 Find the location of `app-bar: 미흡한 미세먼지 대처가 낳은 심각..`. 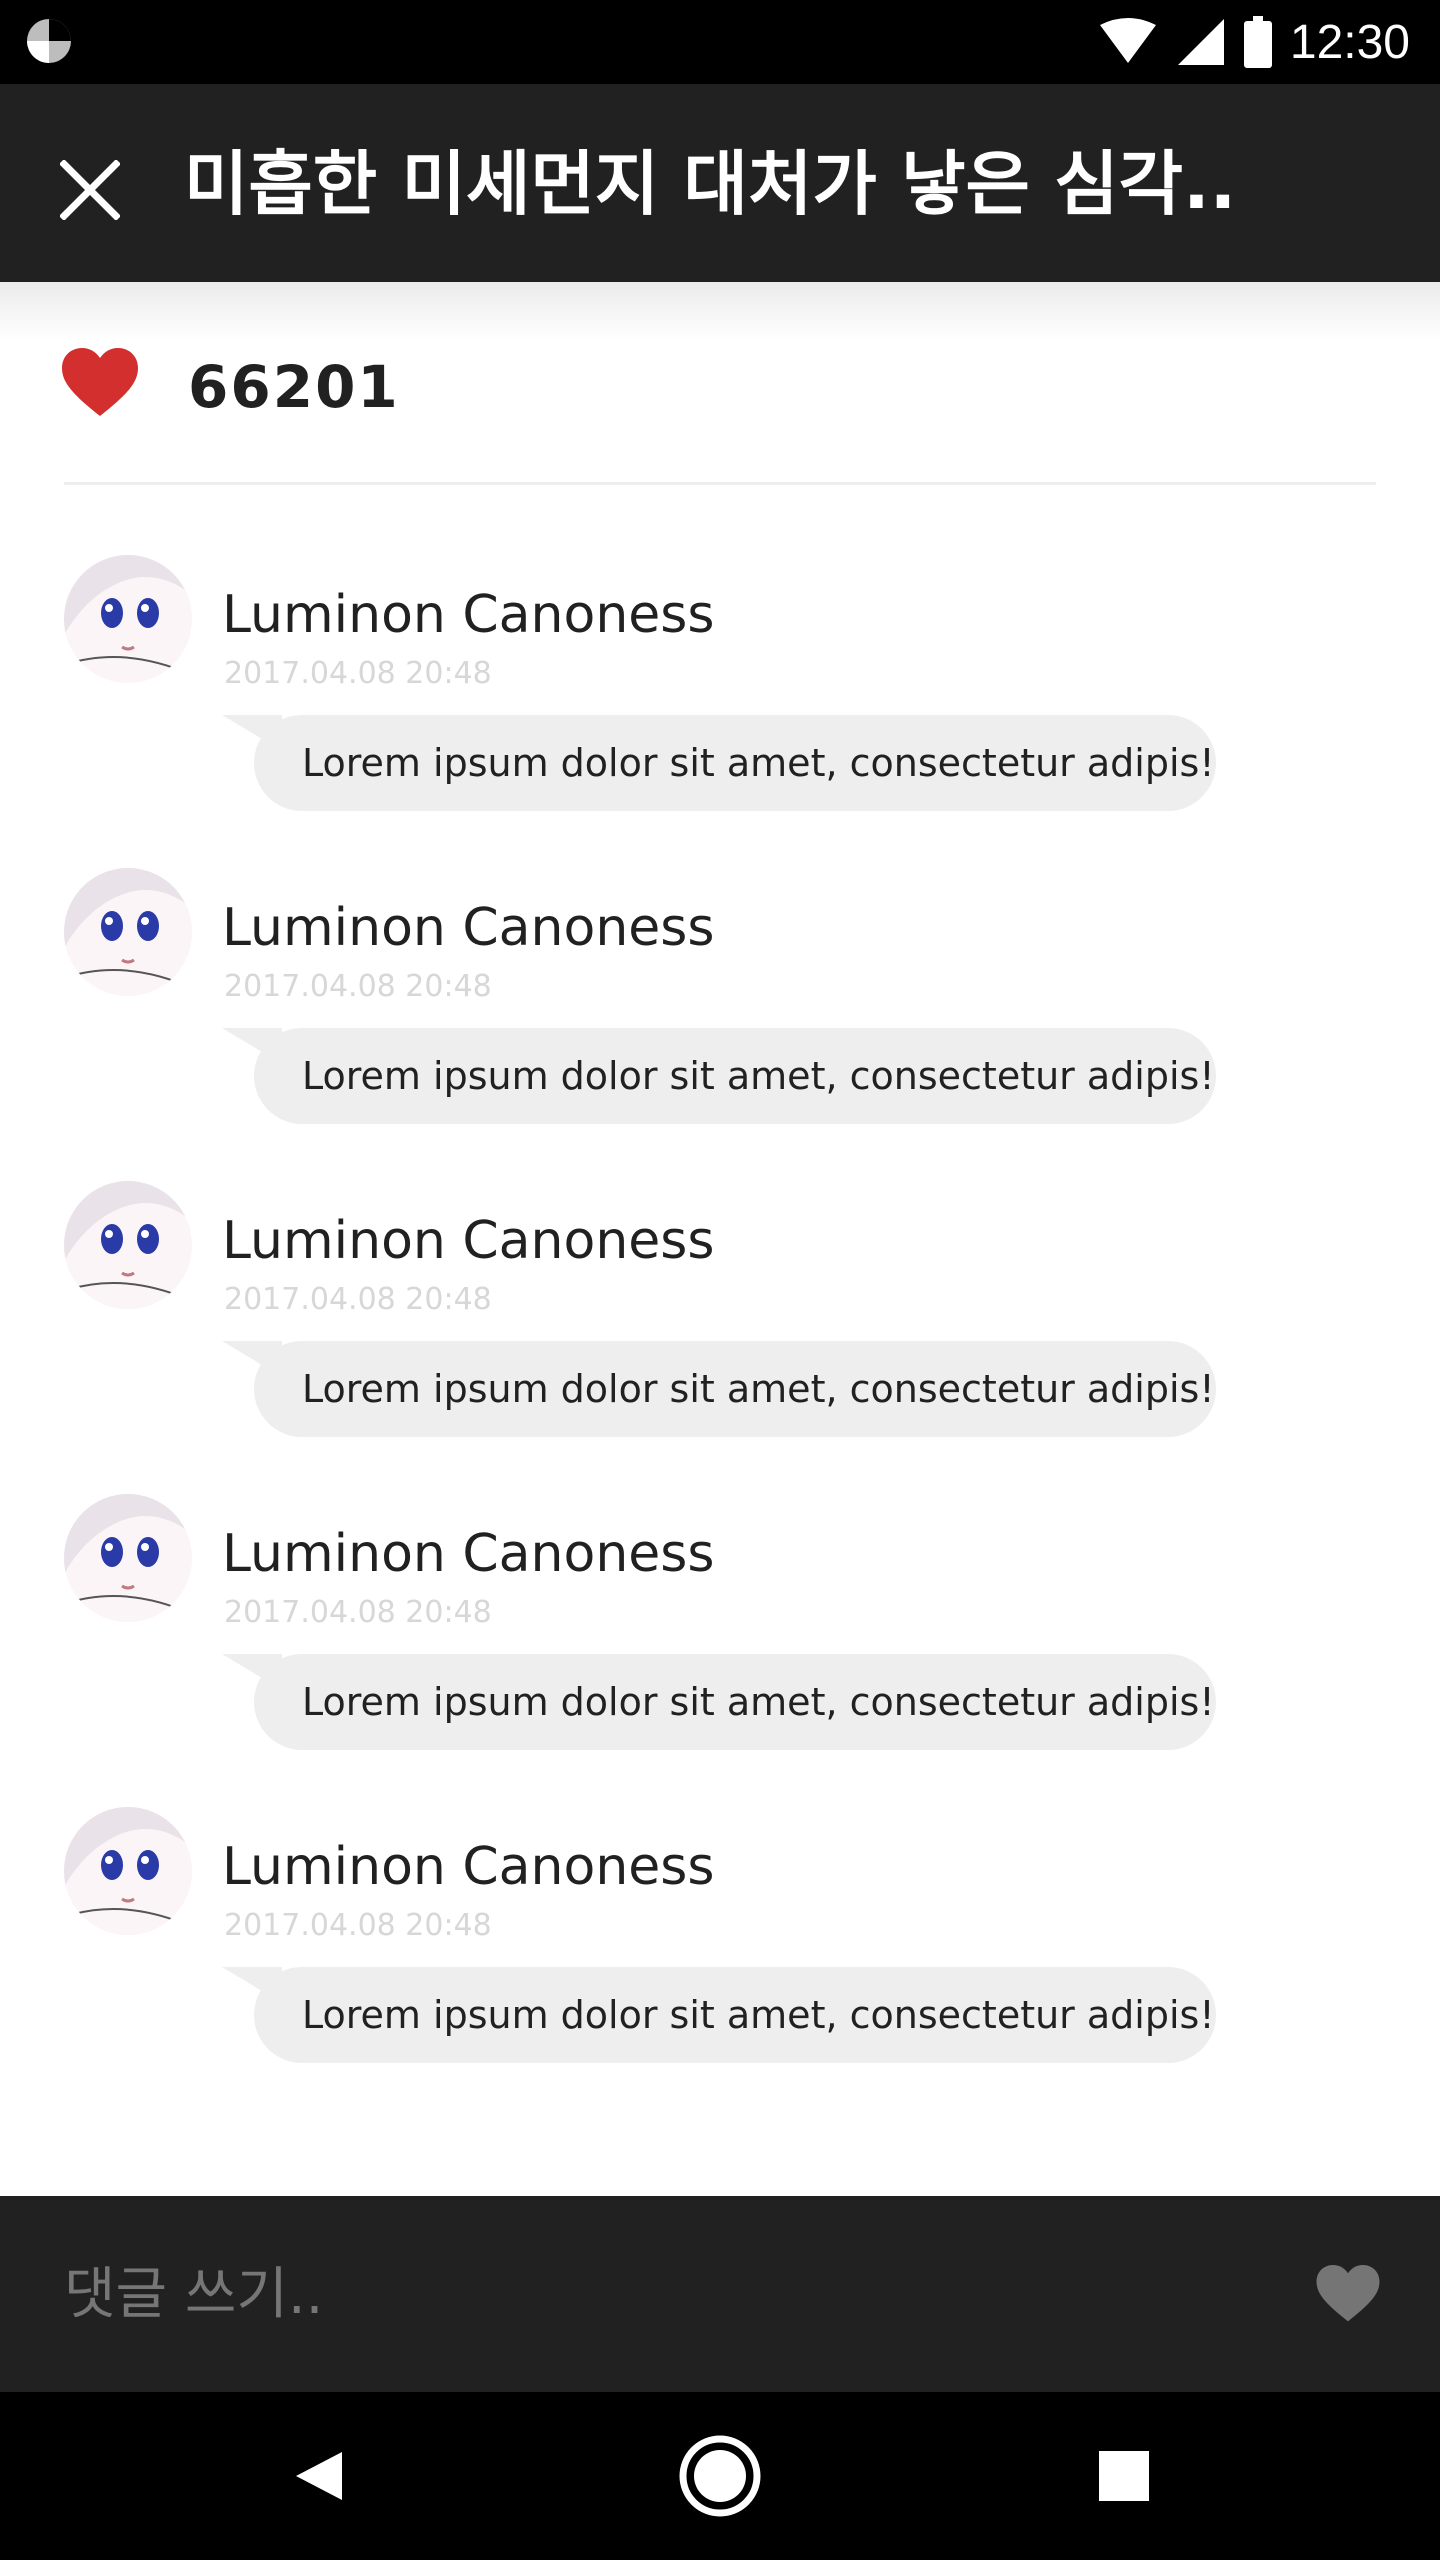

app-bar: 미흡한 미세먼지 대처가 낳은 심각.. is located at coordinates (720, 183).